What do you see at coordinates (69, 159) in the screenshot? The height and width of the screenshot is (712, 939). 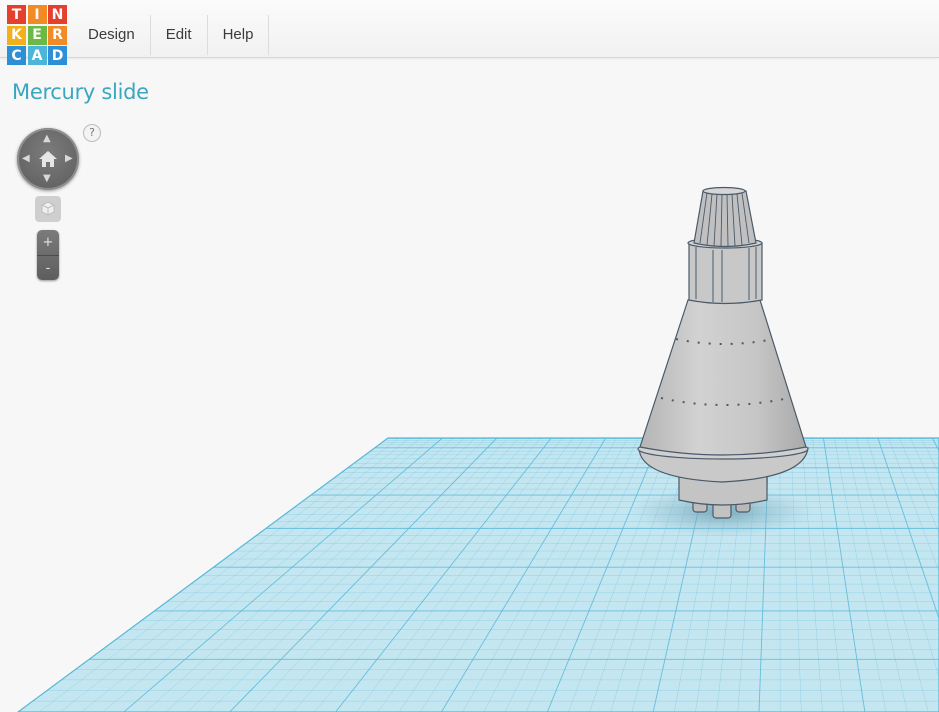 I see `arrow-right-icon: ▶` at bounding box center [69, 159].